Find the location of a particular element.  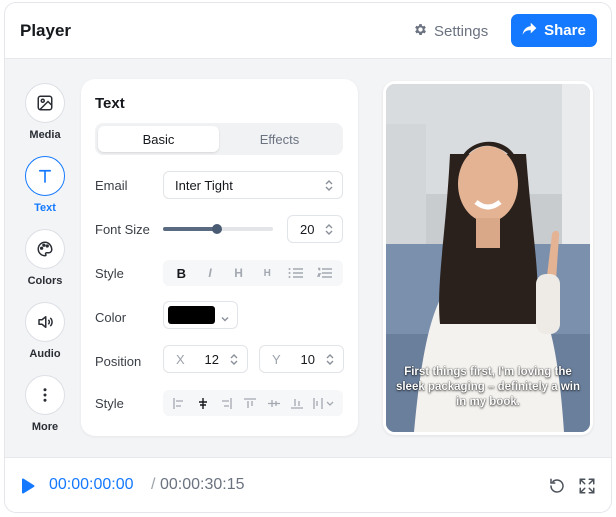

font-size-slider is located at coordinates (218, 229).